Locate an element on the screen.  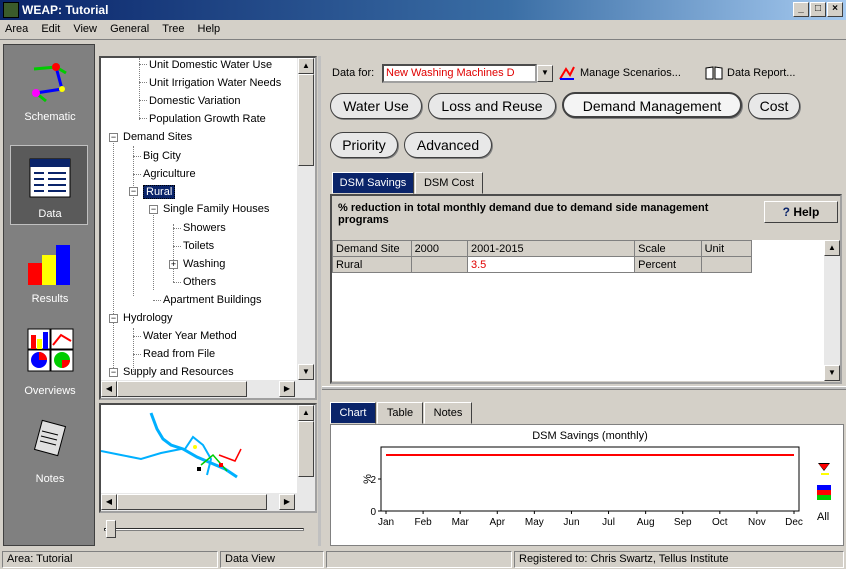
menu-tree: Tree is located at coordinates (173, 27).